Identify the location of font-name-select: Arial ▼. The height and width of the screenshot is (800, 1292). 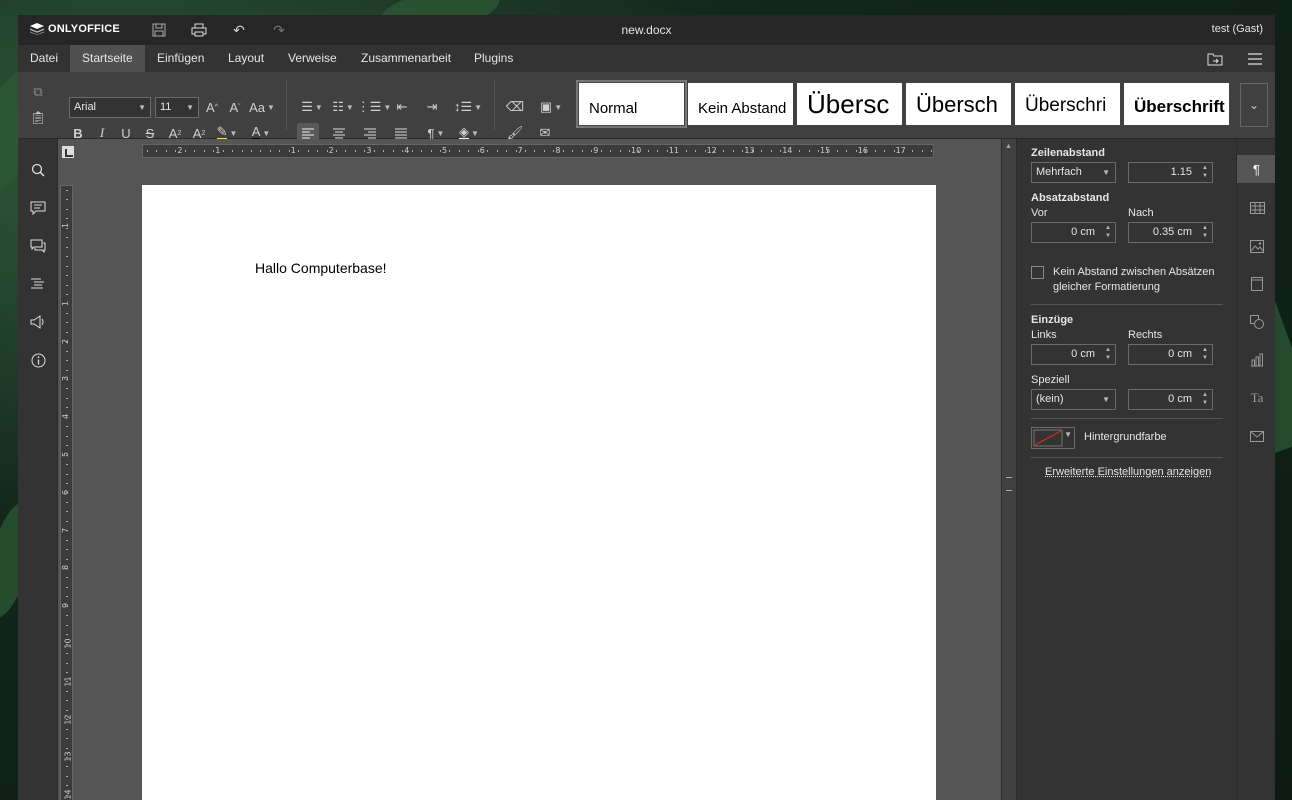
(110, 107).